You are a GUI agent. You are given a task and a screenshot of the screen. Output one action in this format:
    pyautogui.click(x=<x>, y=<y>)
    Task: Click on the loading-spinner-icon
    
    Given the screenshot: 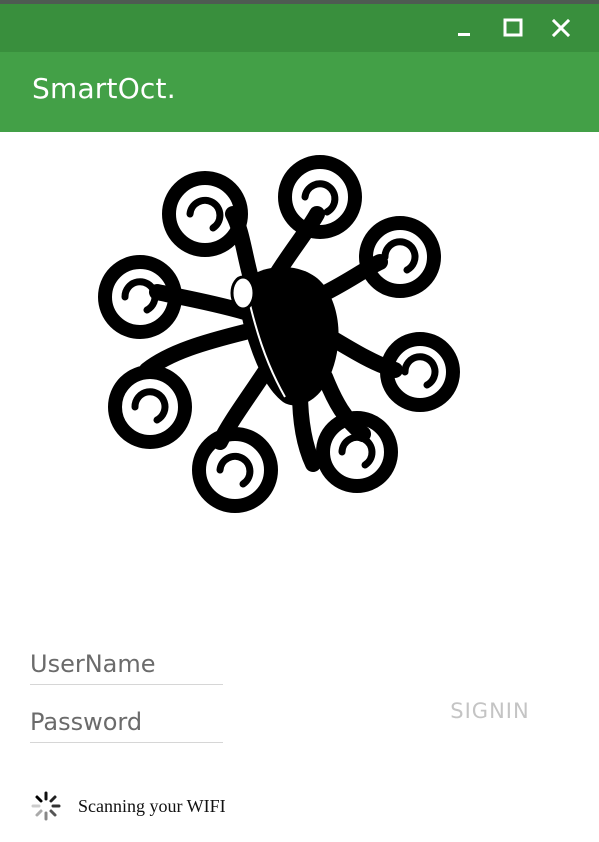 What is the action you would take?
    pyautogui.click(x=46, y=806)
    